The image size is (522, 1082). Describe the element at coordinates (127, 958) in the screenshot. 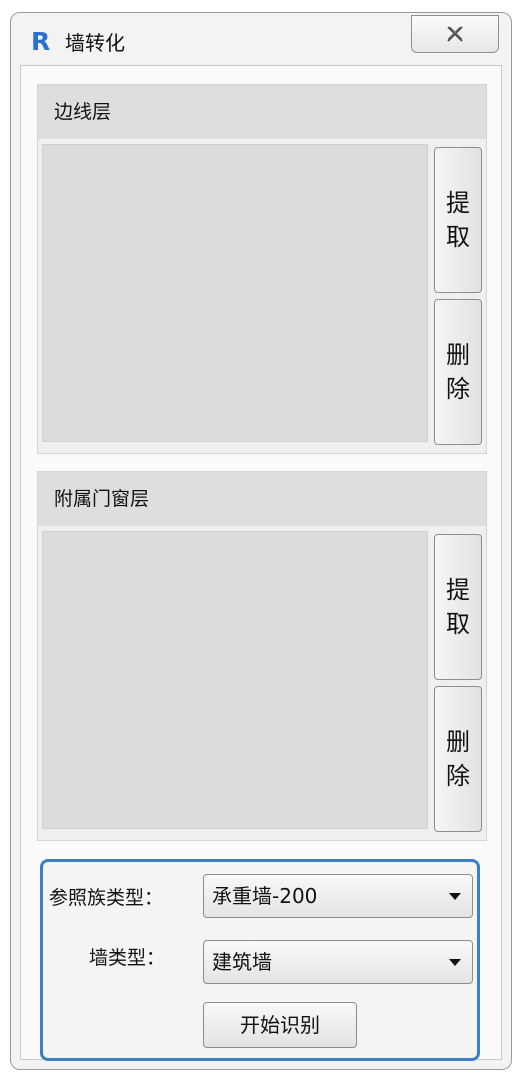

I see `wall-type-label: 墙类型：` at that location.